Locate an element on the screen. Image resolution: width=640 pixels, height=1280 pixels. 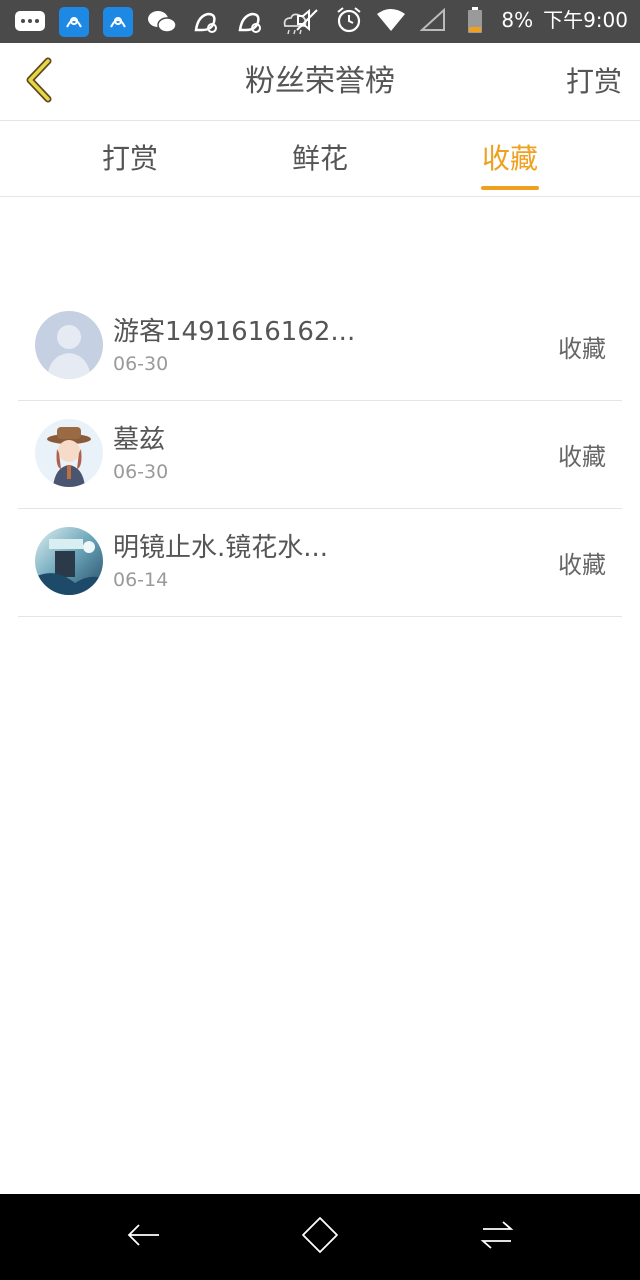
tab-favorites: 收藏 is located at coordinates (510, 158).